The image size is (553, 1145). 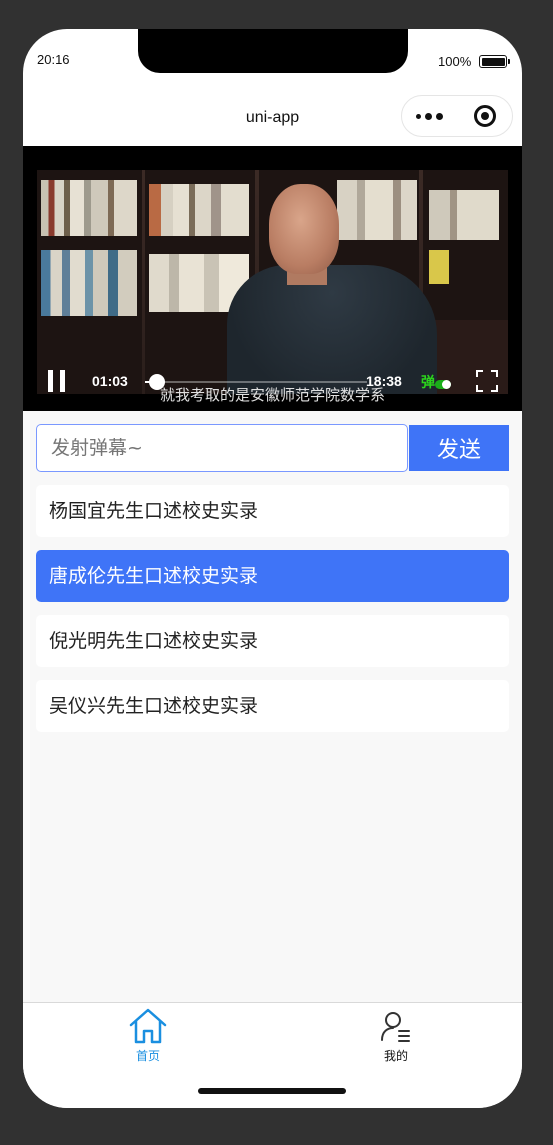 I want to click on status-time: 20:16, so click(x=53, y=59).